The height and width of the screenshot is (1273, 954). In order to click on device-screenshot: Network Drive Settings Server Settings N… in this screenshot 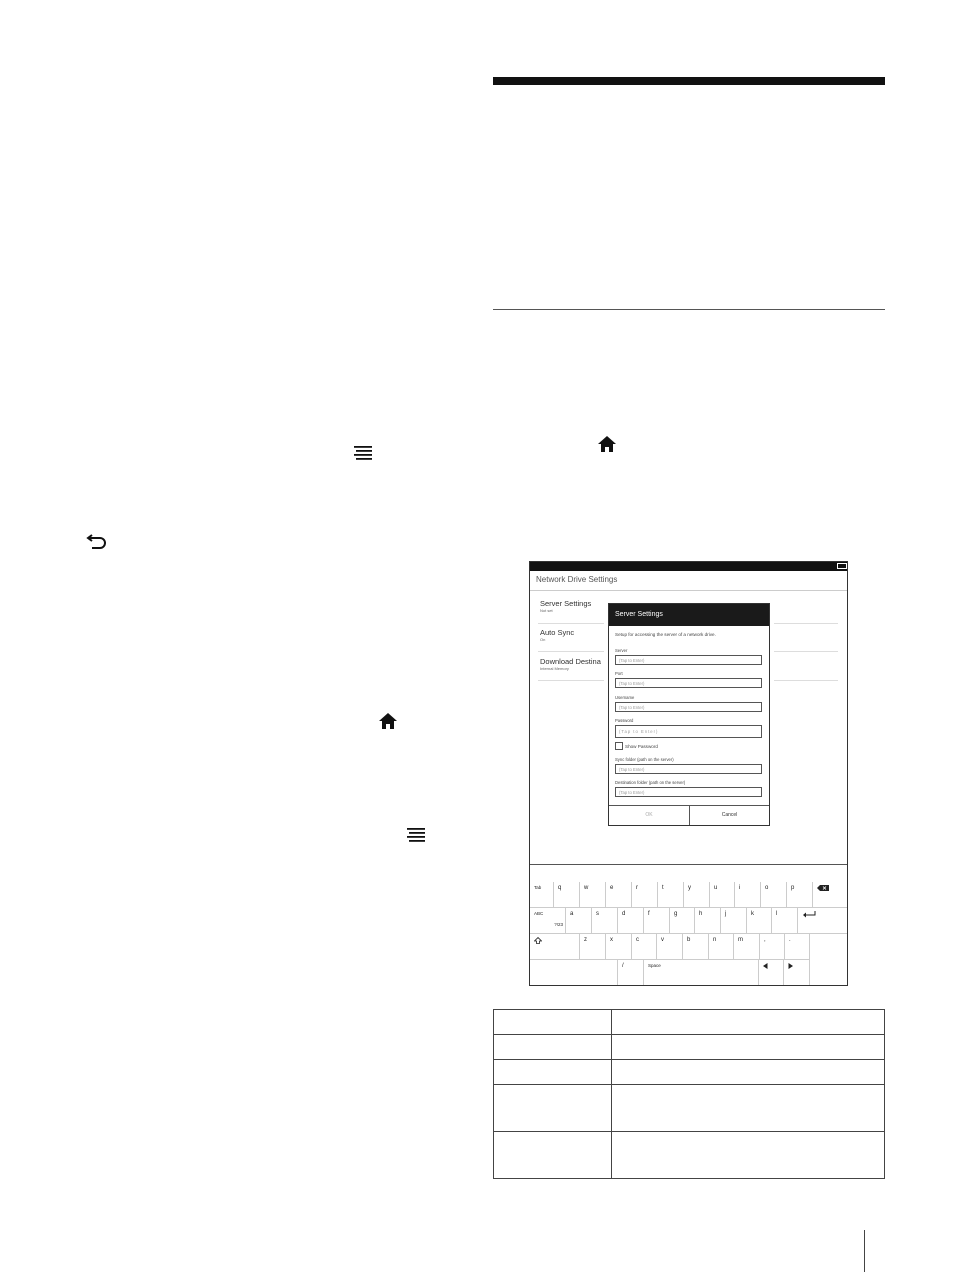, I will do `click(688, 773)`.